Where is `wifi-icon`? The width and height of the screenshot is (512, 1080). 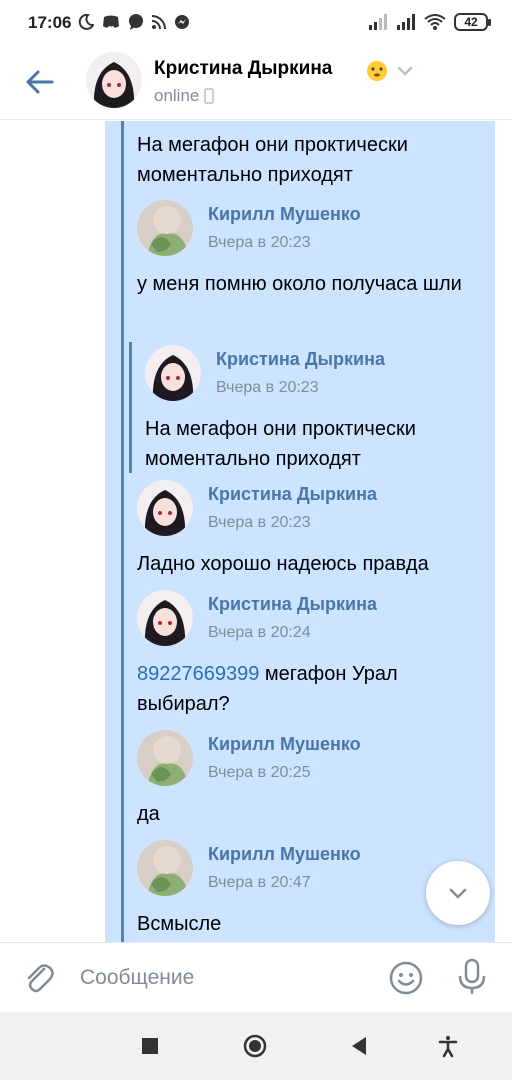
wifi-icon is located at coordinates (435, 22).